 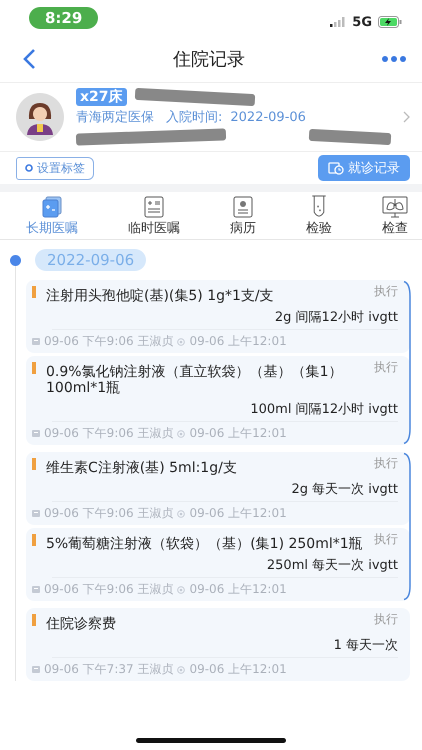 What do you see at coordinates (29, 168) in the screenshot?
I see `tag-icon` at bounding box center [29, 168].